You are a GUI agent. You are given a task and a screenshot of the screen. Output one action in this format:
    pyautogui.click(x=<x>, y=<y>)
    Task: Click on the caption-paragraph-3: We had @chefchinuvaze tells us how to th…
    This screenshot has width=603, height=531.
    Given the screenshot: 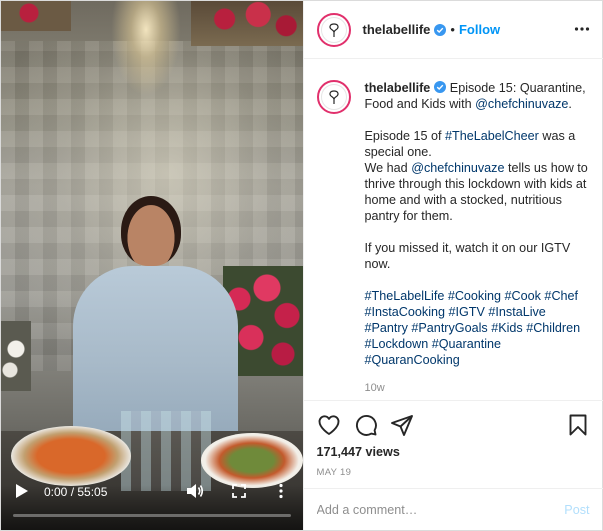 What is the action you would take?
    pyautogui.click(x=476, y=192)
    